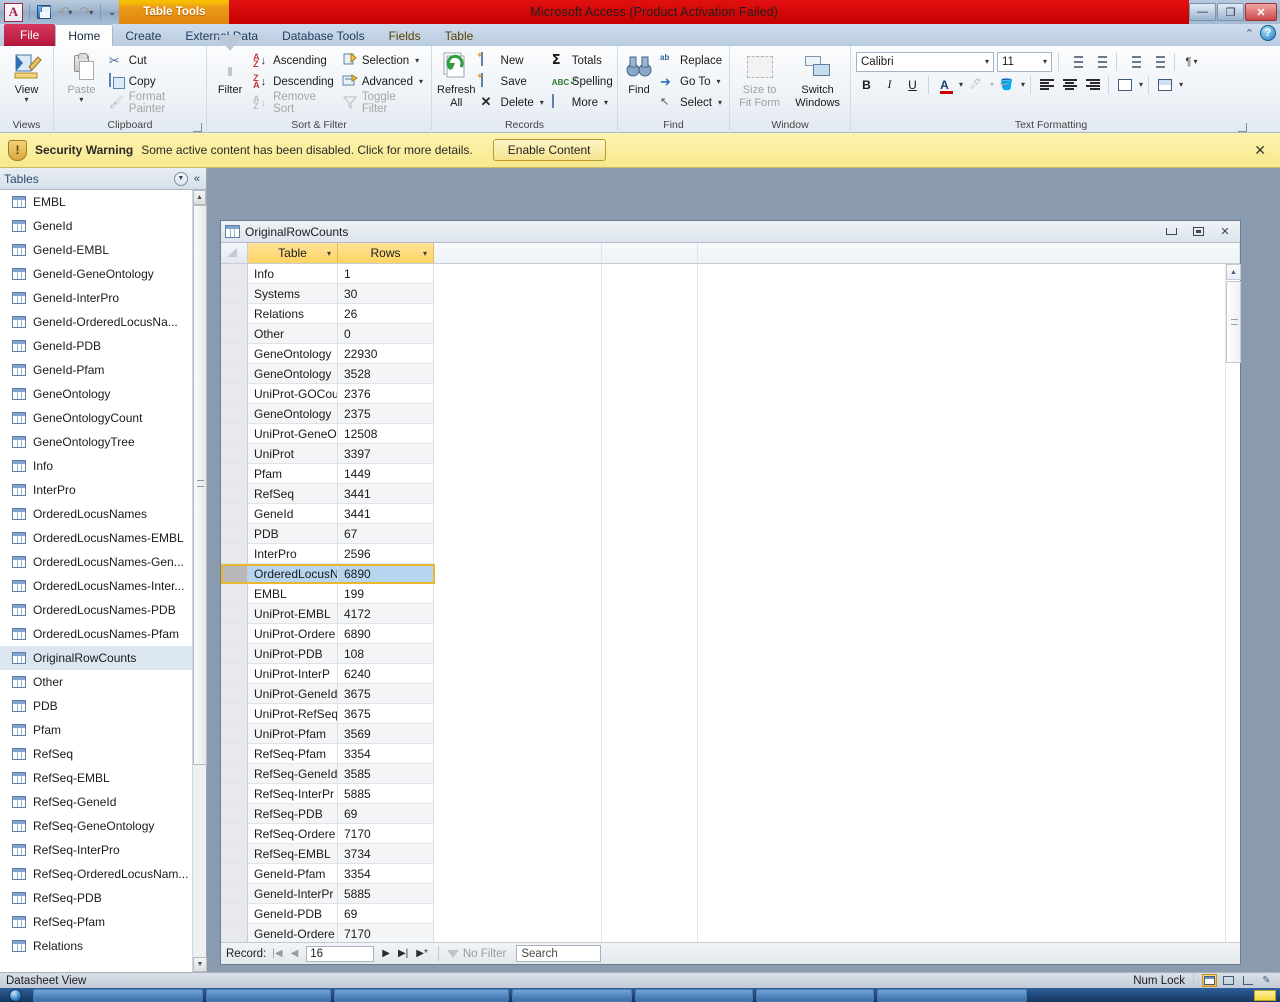  Describe the element at coordinates (386, 314) in the screenshot. I see `cell-rows: 26` at that location.